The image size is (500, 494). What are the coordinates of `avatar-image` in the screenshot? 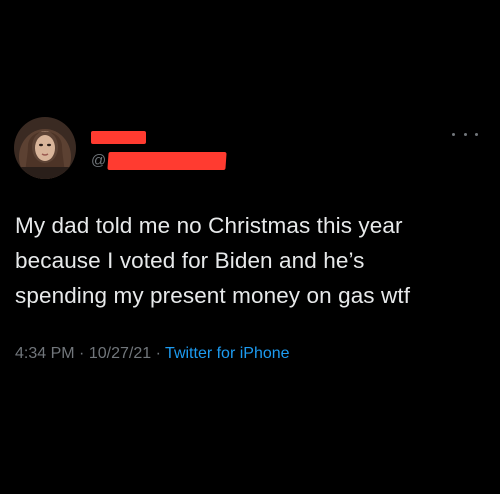 It's located at (45, 148).